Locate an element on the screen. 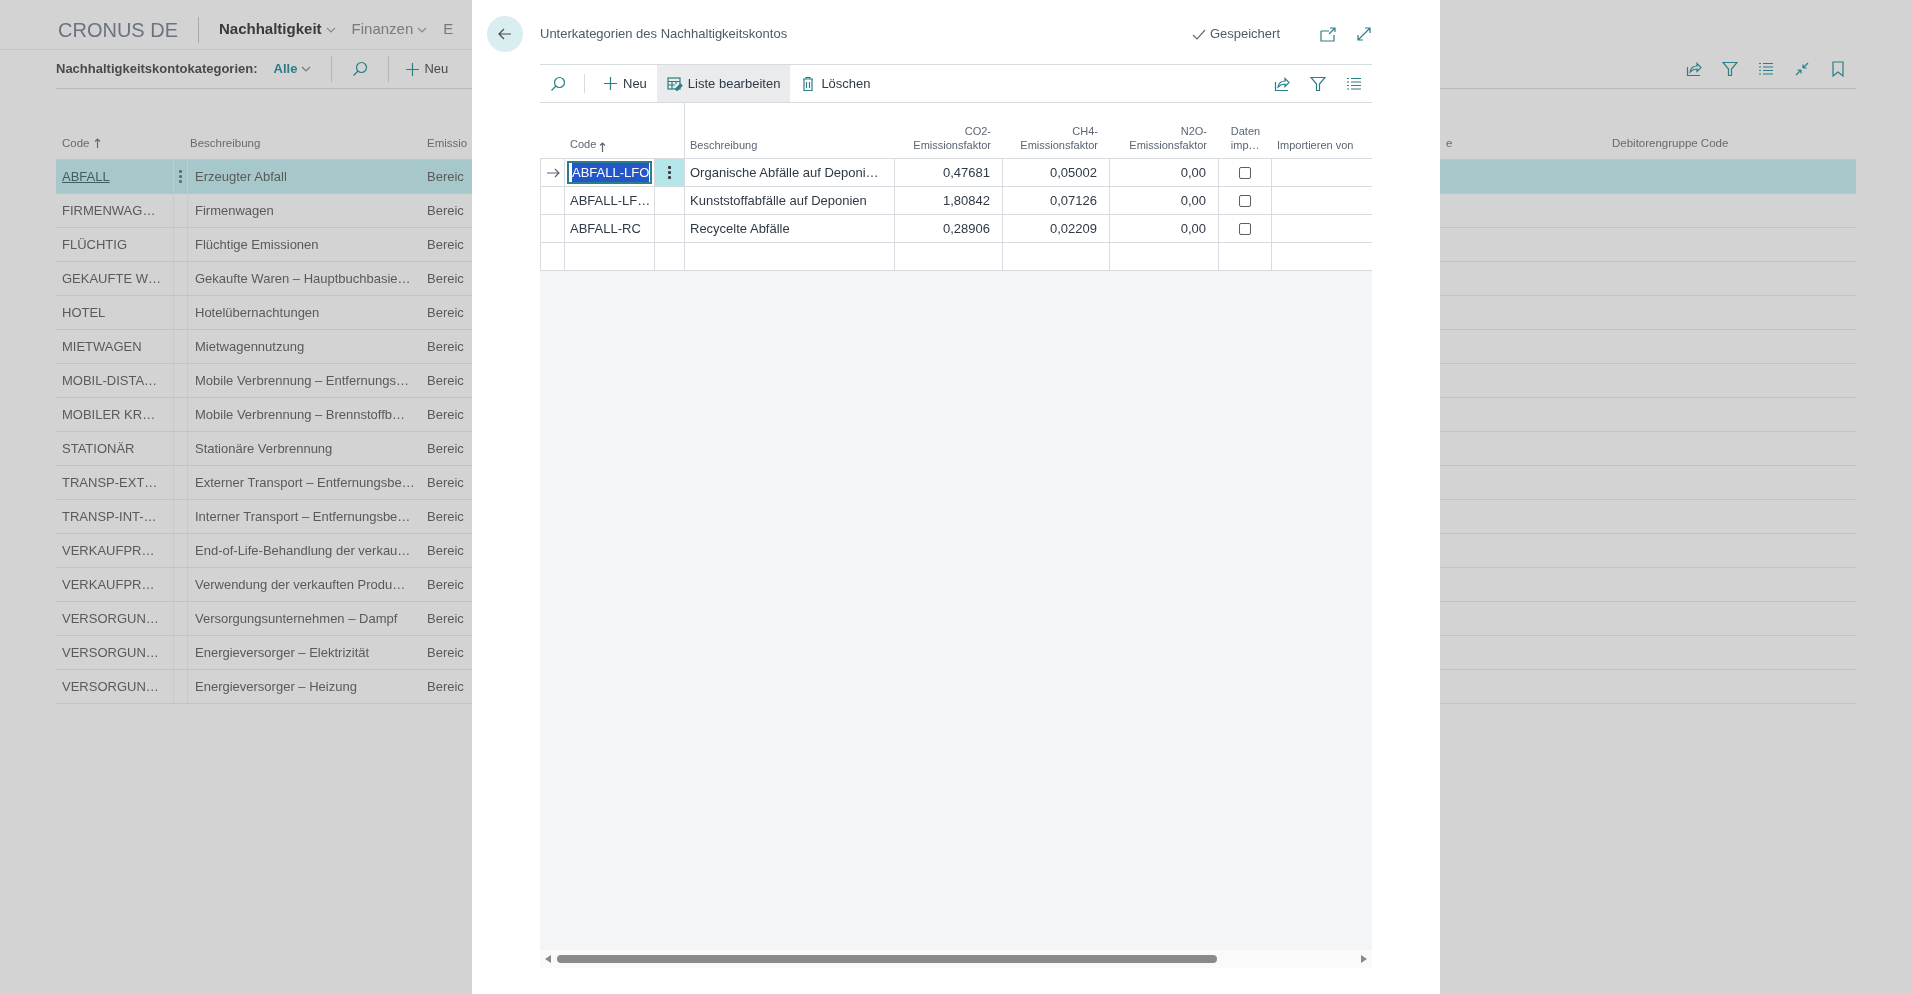 The image size is (1912, 994). nav-menu-item: Nachhaltigkeit is located at coordinates (277, 29).